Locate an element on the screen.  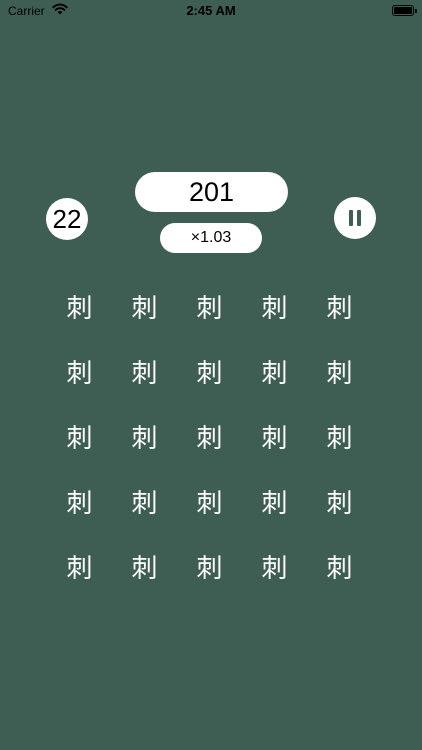
status-time: 2:45 AM is located at coordinates (211, 10).